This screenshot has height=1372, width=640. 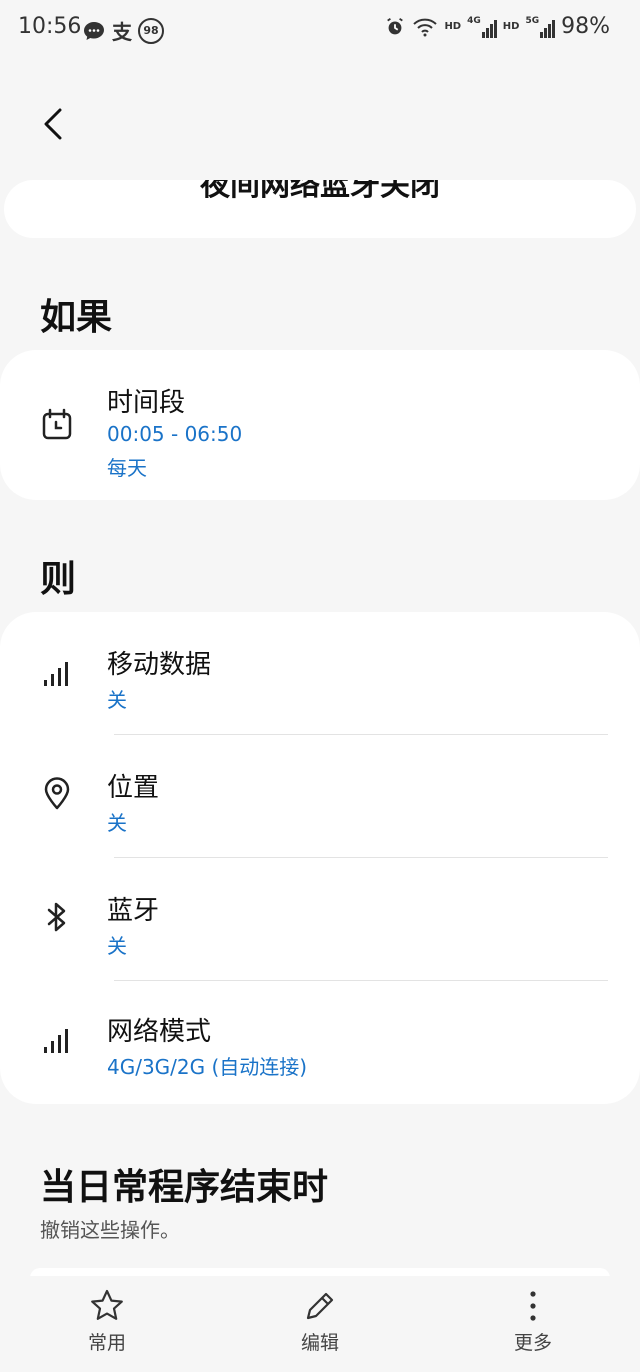 I want to click on chevron-left-icon, so click(x=53, y=124).